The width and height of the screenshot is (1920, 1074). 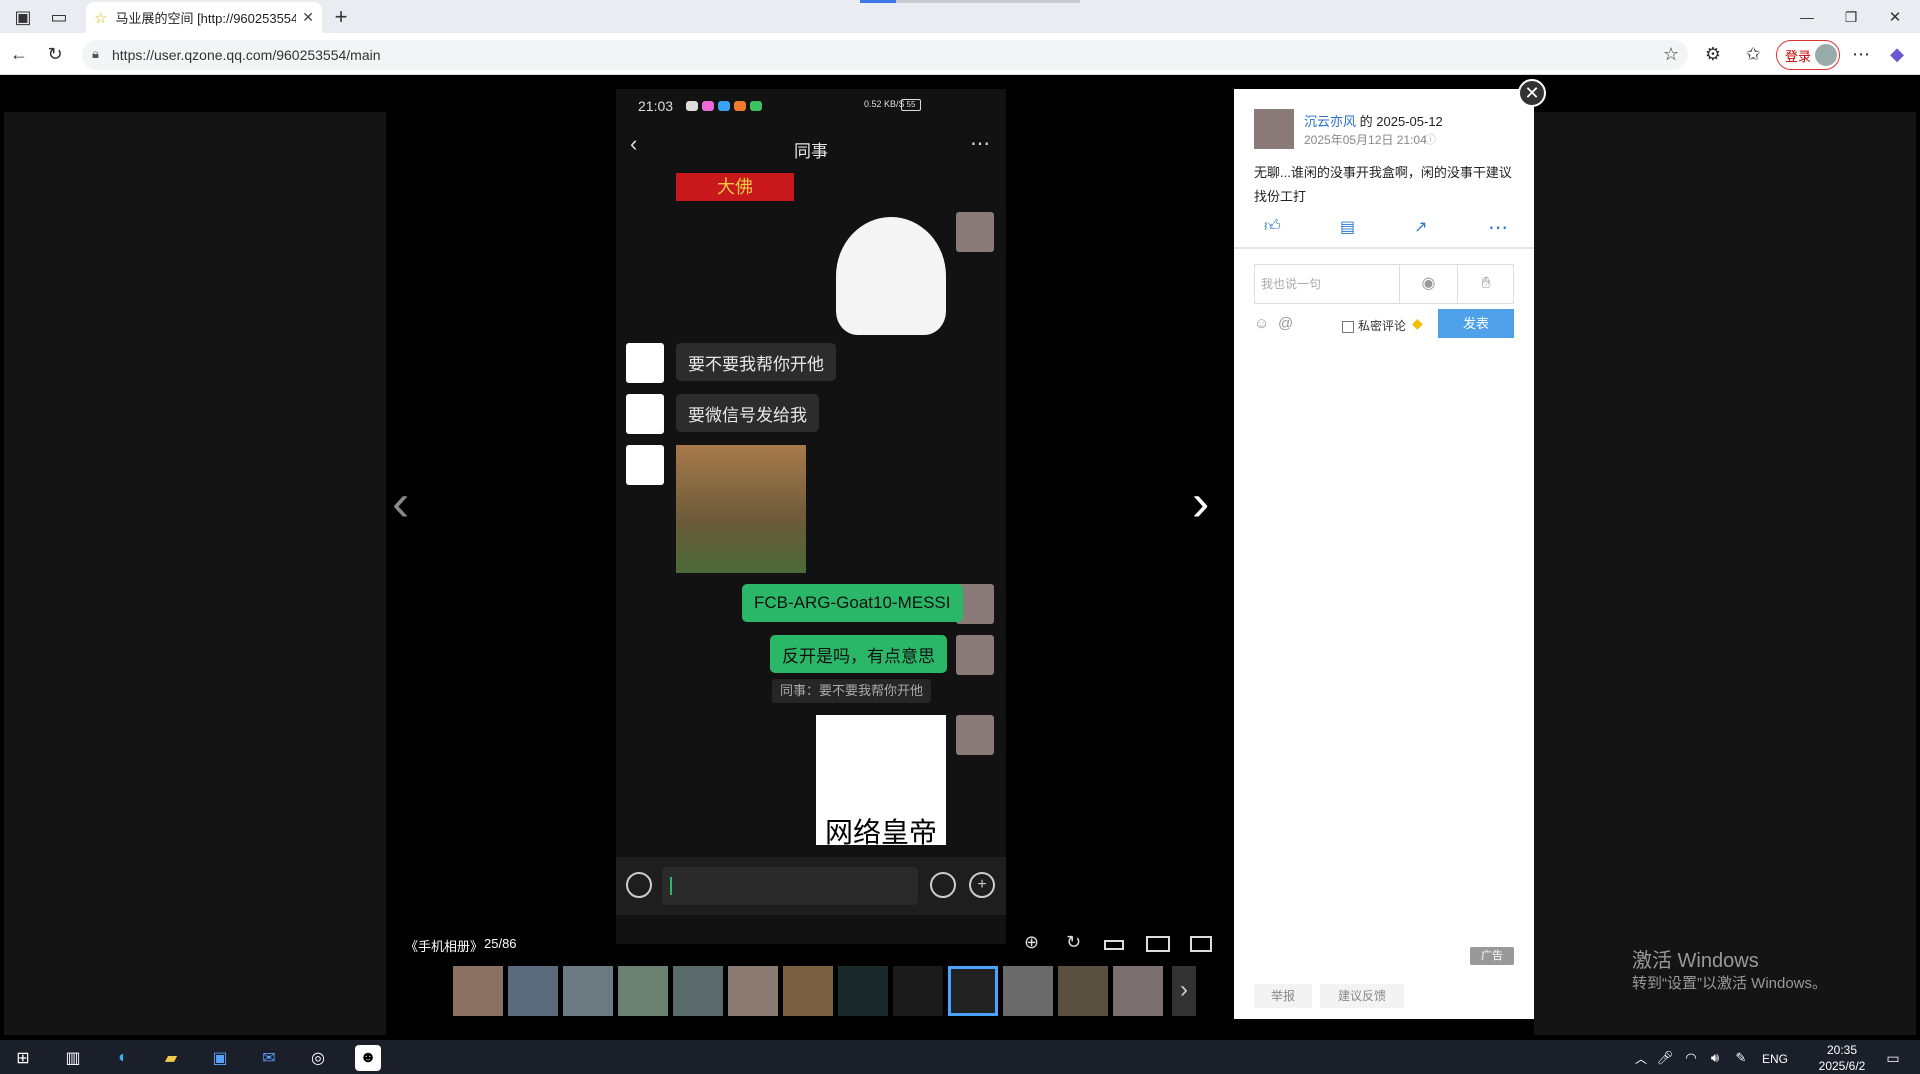 I want to click on obs-icon: ◎, so click(x=318, y=1058).